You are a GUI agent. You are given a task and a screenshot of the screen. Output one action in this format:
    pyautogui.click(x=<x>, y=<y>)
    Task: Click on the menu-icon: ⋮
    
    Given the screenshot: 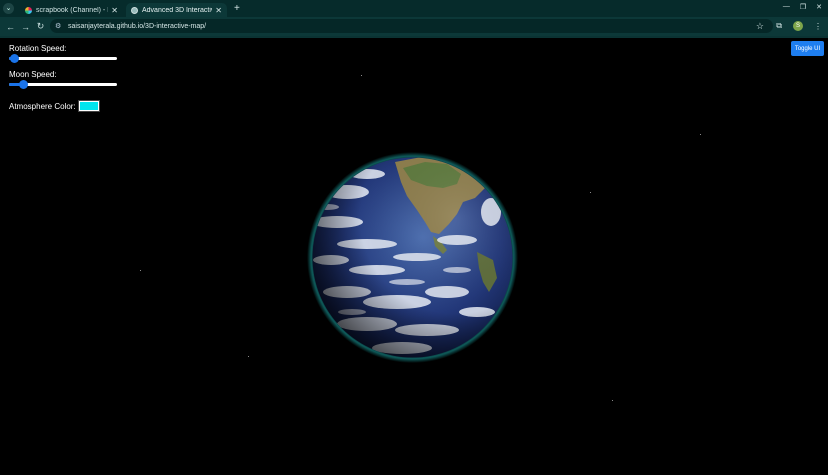 What is the action you would take?
    pyautogui.click(x=818, y=26)
    